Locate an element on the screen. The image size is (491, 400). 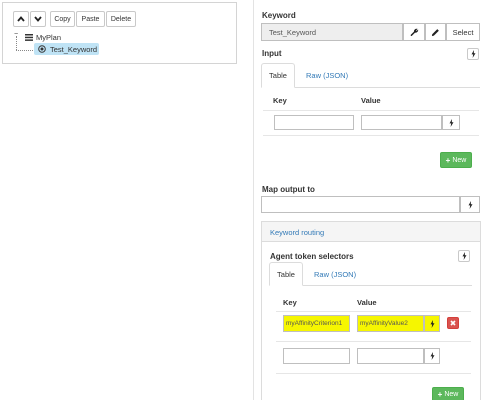
routing-new-row-rule is located at coordinates (373, 373).